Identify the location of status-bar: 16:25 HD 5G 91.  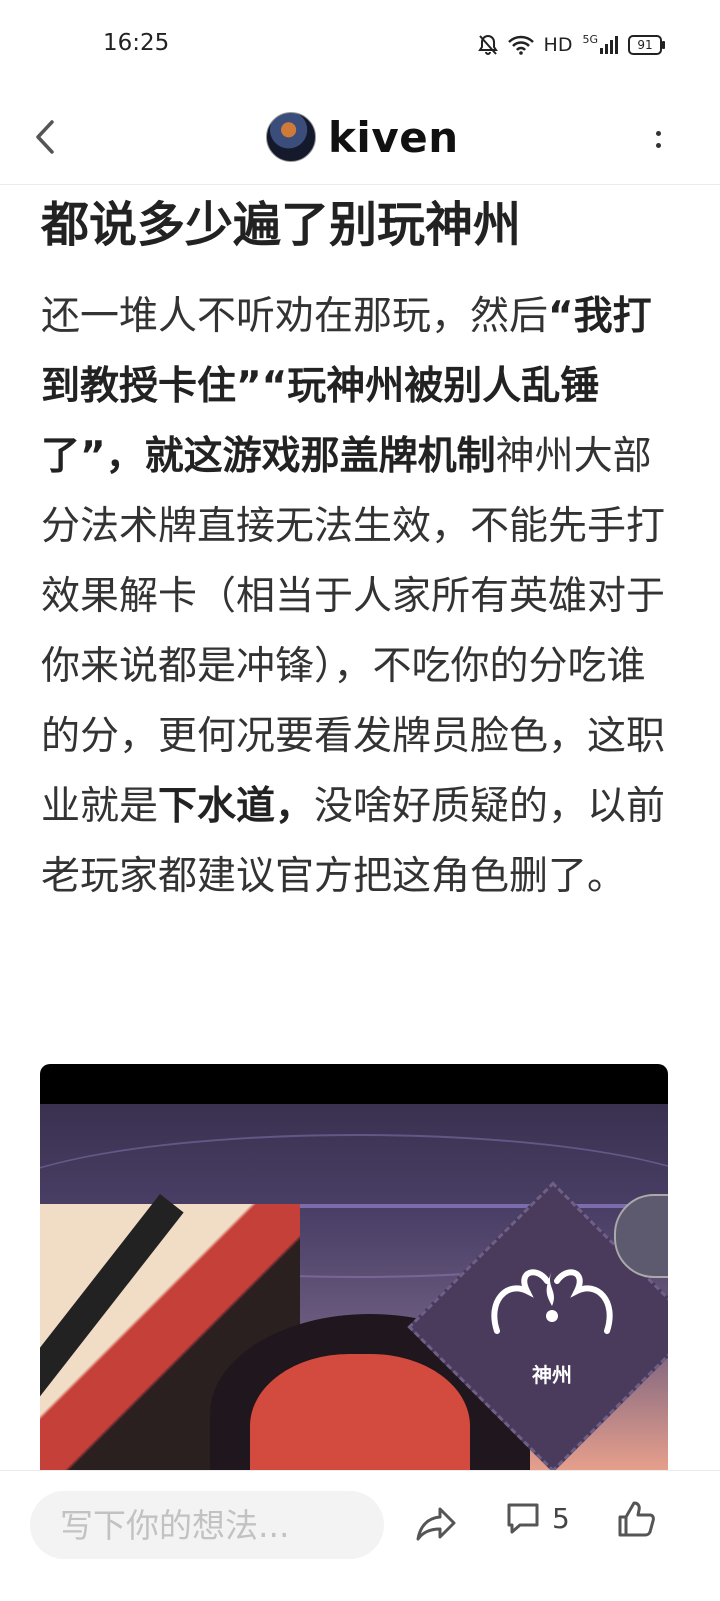
(360, 46).